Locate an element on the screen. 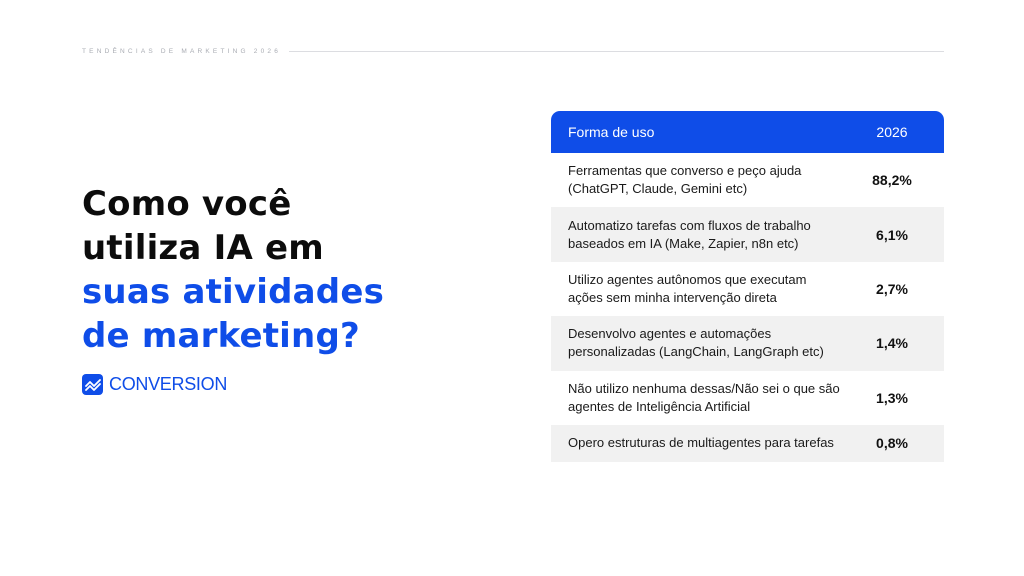  title-line-3: suas atividades is located at coordinates (233, 292).